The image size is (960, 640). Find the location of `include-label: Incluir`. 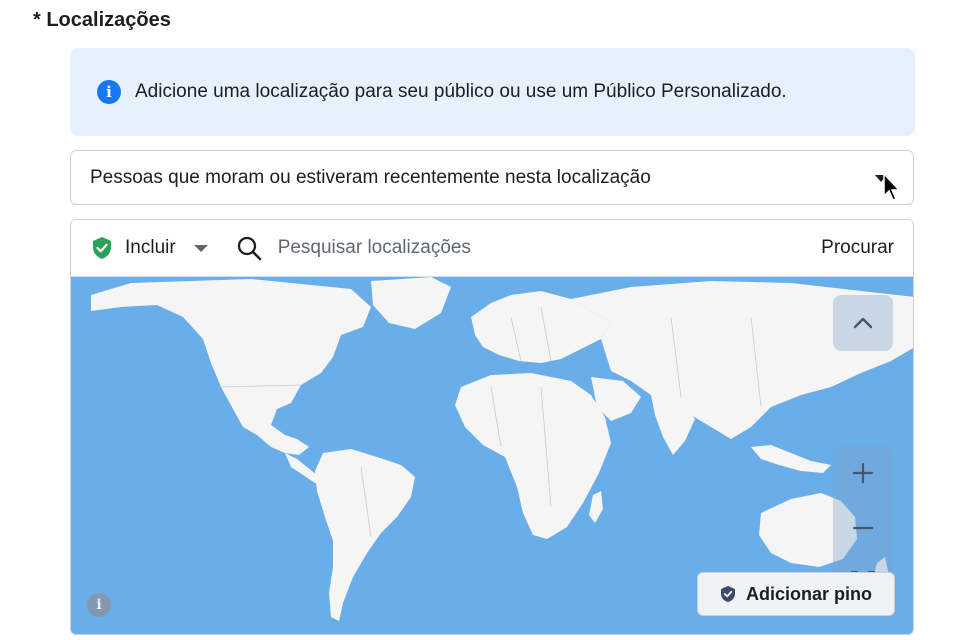

include-label: Incluir is located at coordinates (150, 247).